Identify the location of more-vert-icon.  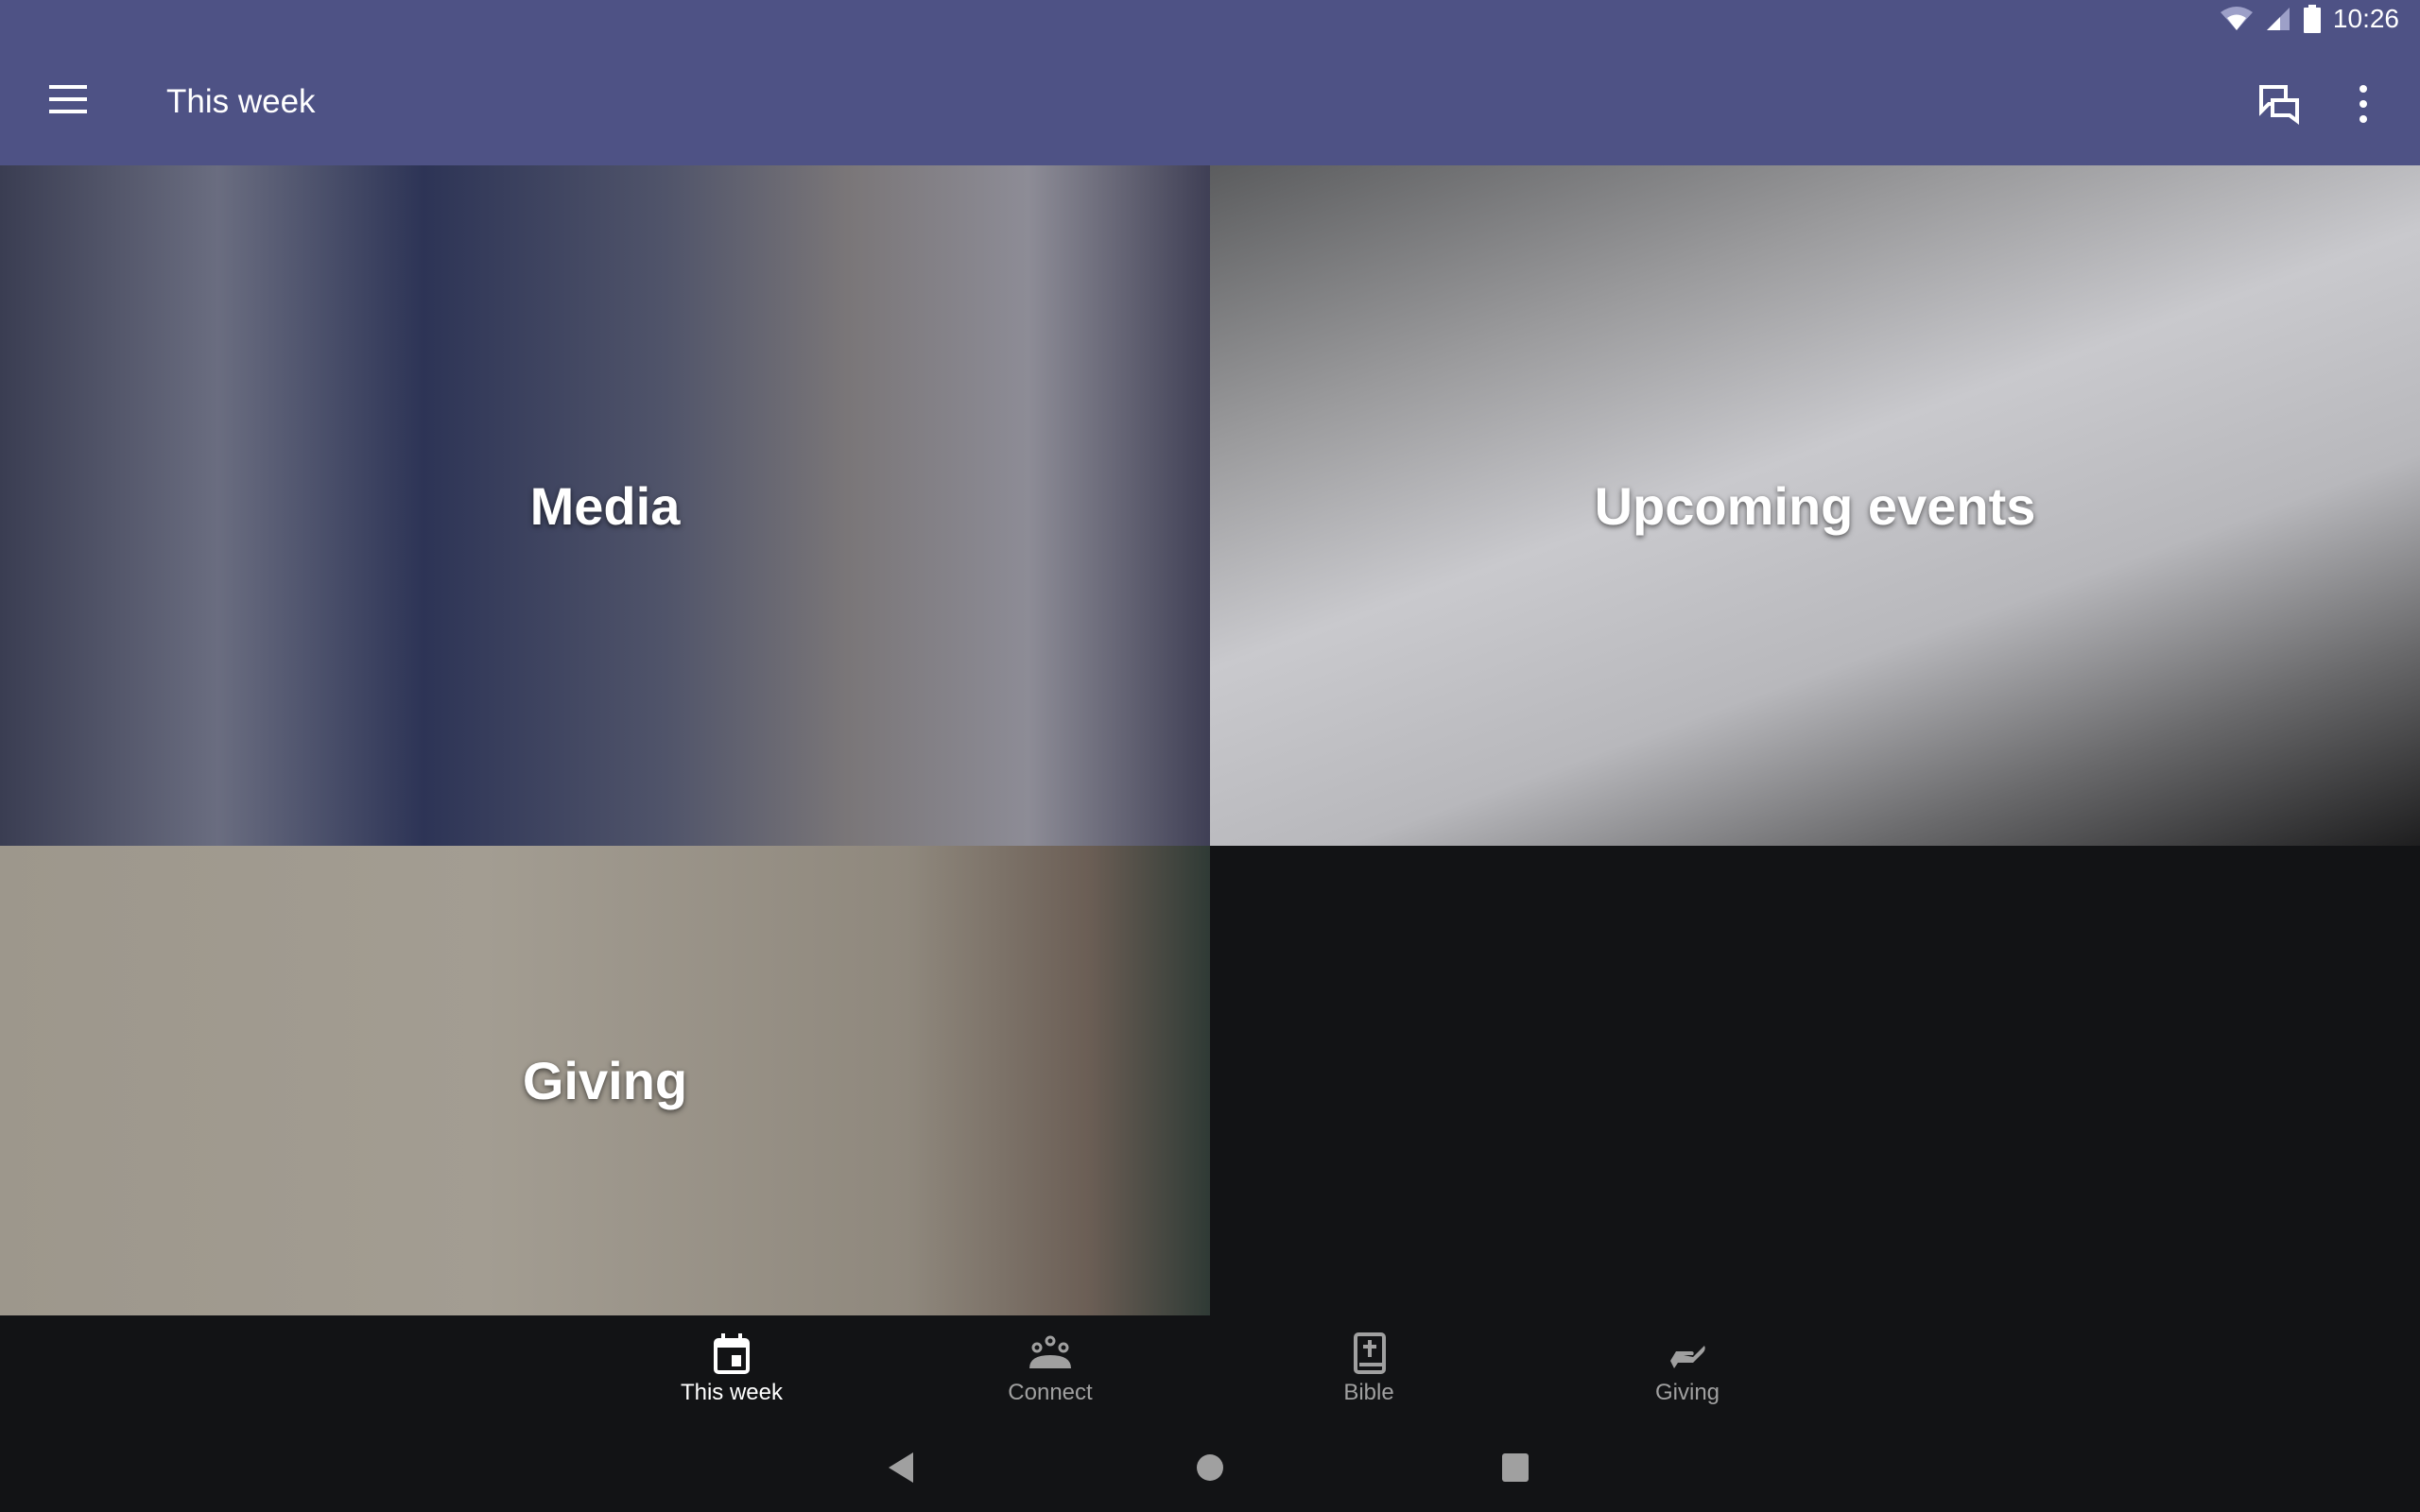
(2363, 104).